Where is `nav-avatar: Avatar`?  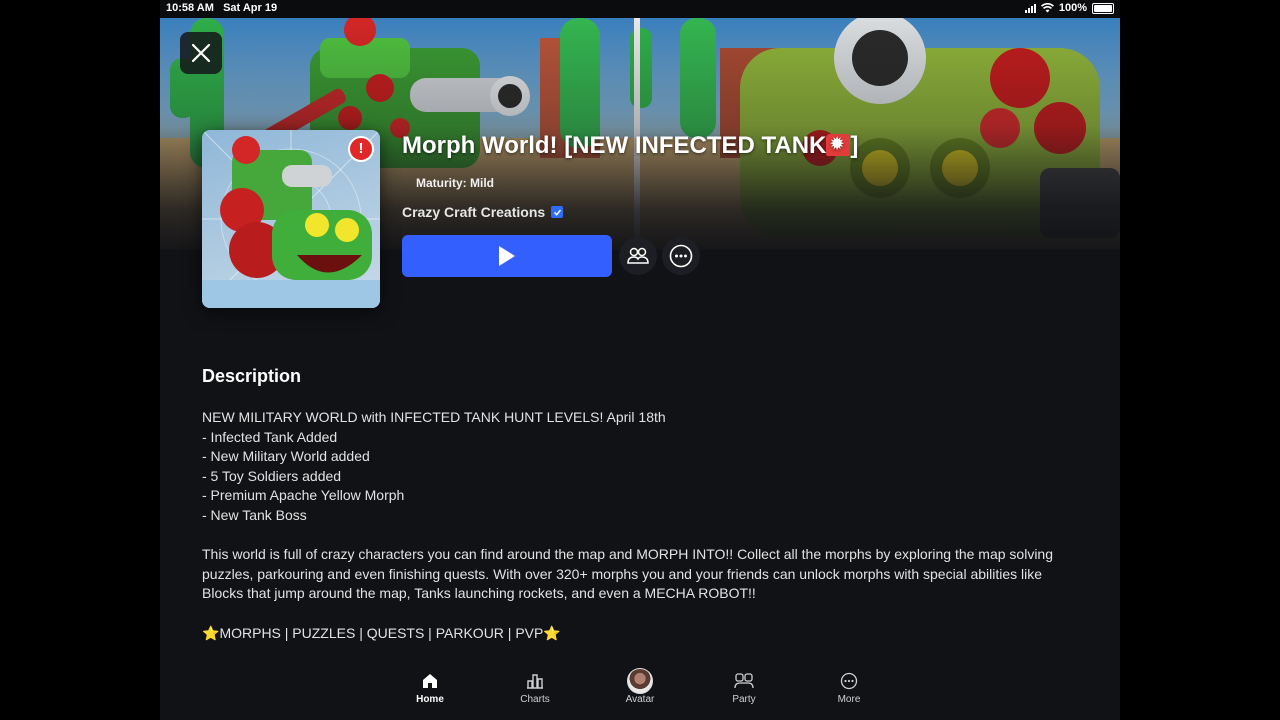 nav-avatar: Avatar is located at coordinates (640, 686).